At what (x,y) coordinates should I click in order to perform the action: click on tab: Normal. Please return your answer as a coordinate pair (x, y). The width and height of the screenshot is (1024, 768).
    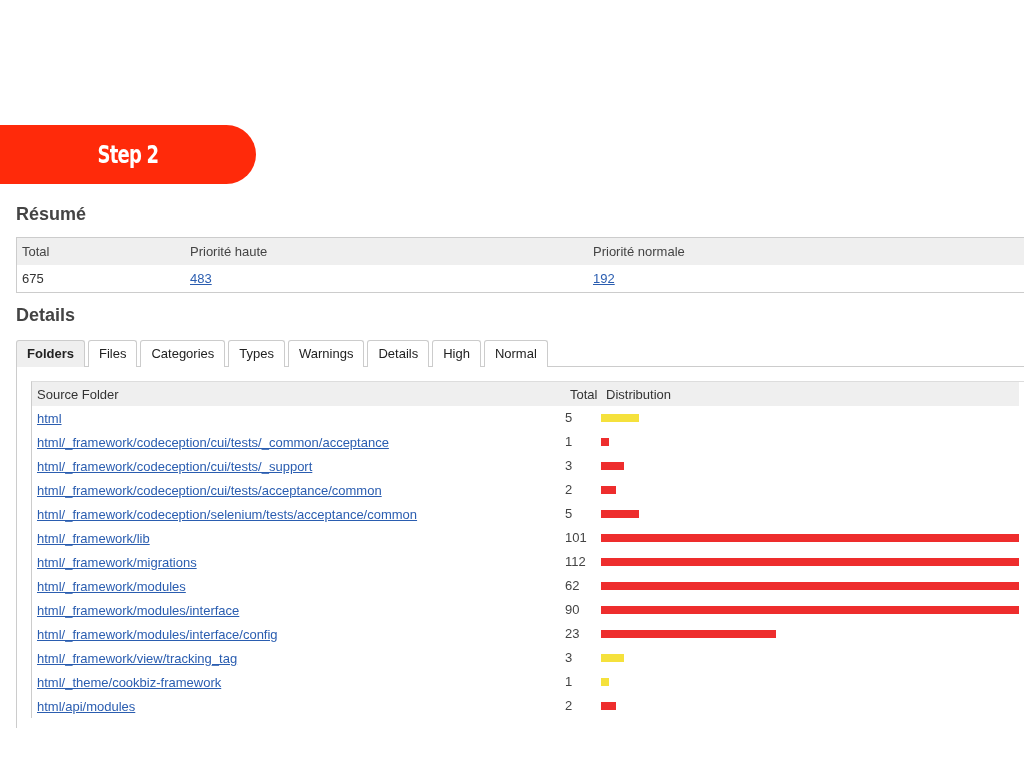
    Looking at the image, I should click on (515, 353).